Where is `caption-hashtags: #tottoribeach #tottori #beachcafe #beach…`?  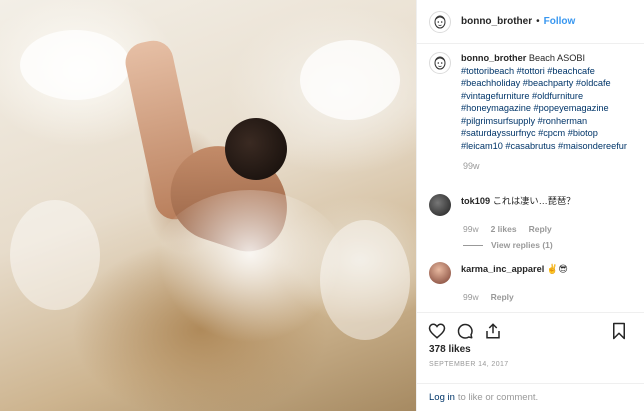 caption-hashtags: #tottoribeach #tottori #beachcafe #beach… is located at coordinates (544, 108).